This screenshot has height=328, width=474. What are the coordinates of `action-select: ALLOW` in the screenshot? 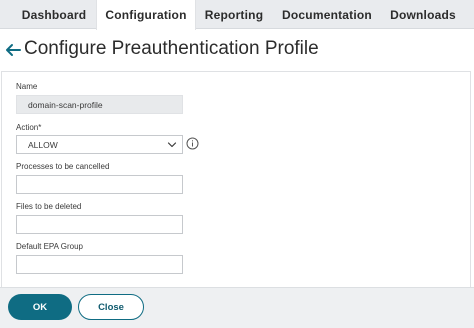 It's located at (99, 144).